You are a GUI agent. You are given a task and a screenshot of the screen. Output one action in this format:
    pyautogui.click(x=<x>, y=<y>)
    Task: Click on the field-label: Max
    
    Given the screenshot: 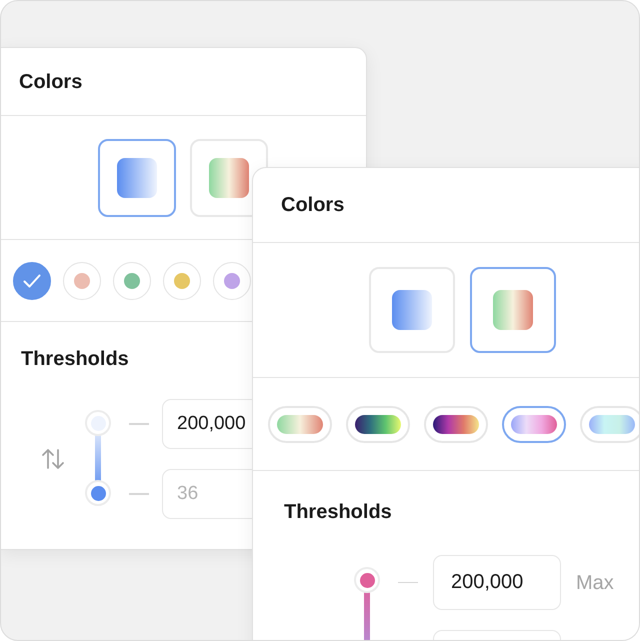 What is the action you would take?
    pyautogui.click(x=595, y=583)
    